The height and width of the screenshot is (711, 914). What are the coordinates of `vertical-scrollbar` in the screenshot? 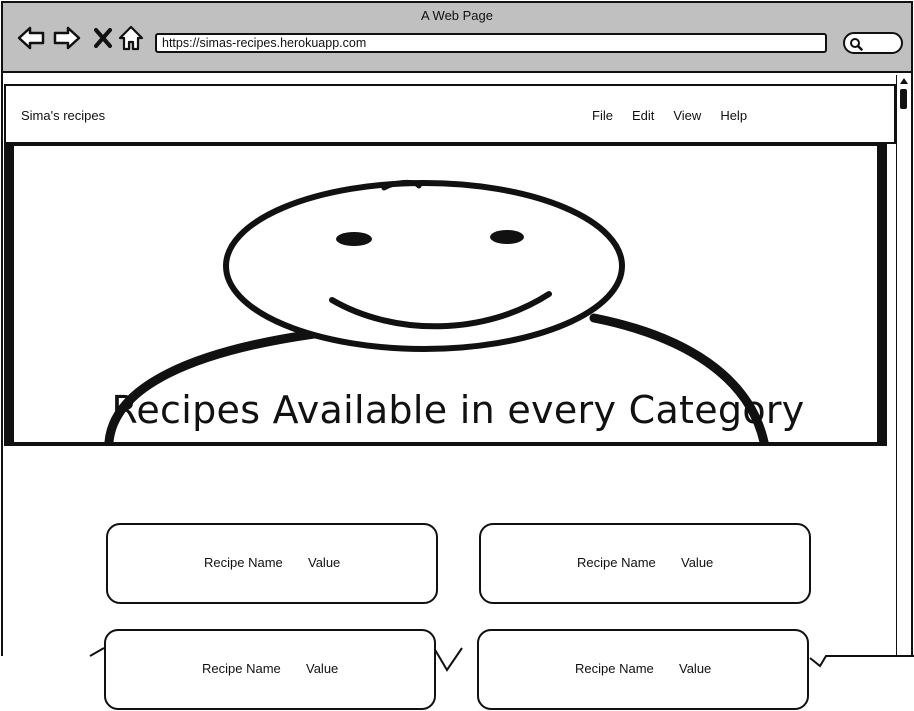 It's located at (903, 366).